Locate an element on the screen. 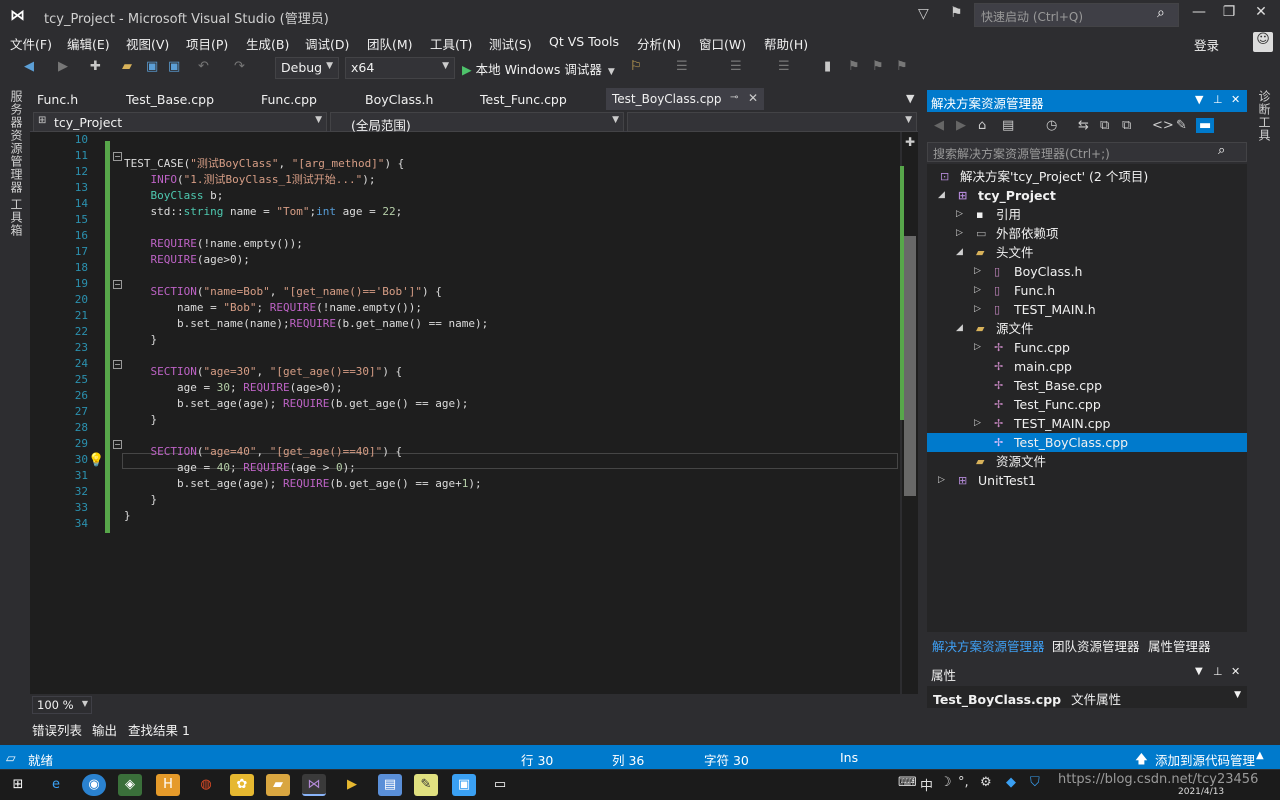 The width and height of the screenshot is (1280, 800). account-icon: ☺ is located at coordinates (1263, 42).